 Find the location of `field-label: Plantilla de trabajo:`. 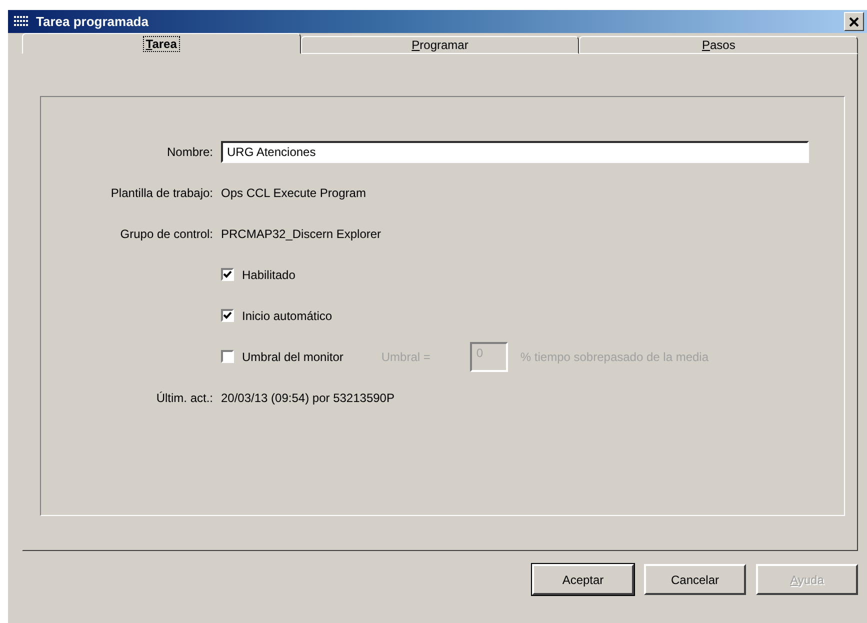

field-label: Plantilla de trabajo: is located at coordinates (161, 193).